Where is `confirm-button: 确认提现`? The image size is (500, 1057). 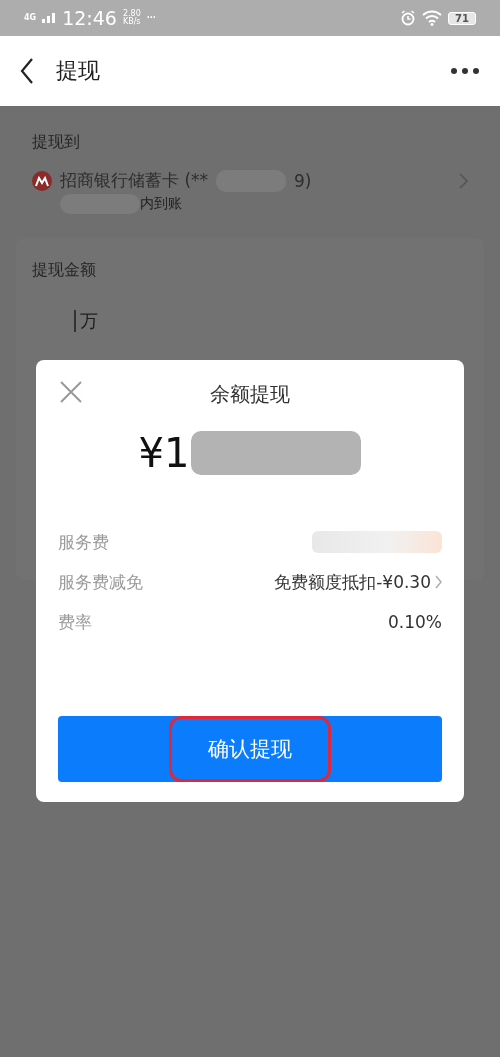
confirm-button: 确认提现 is located at coordinates (250, 749).